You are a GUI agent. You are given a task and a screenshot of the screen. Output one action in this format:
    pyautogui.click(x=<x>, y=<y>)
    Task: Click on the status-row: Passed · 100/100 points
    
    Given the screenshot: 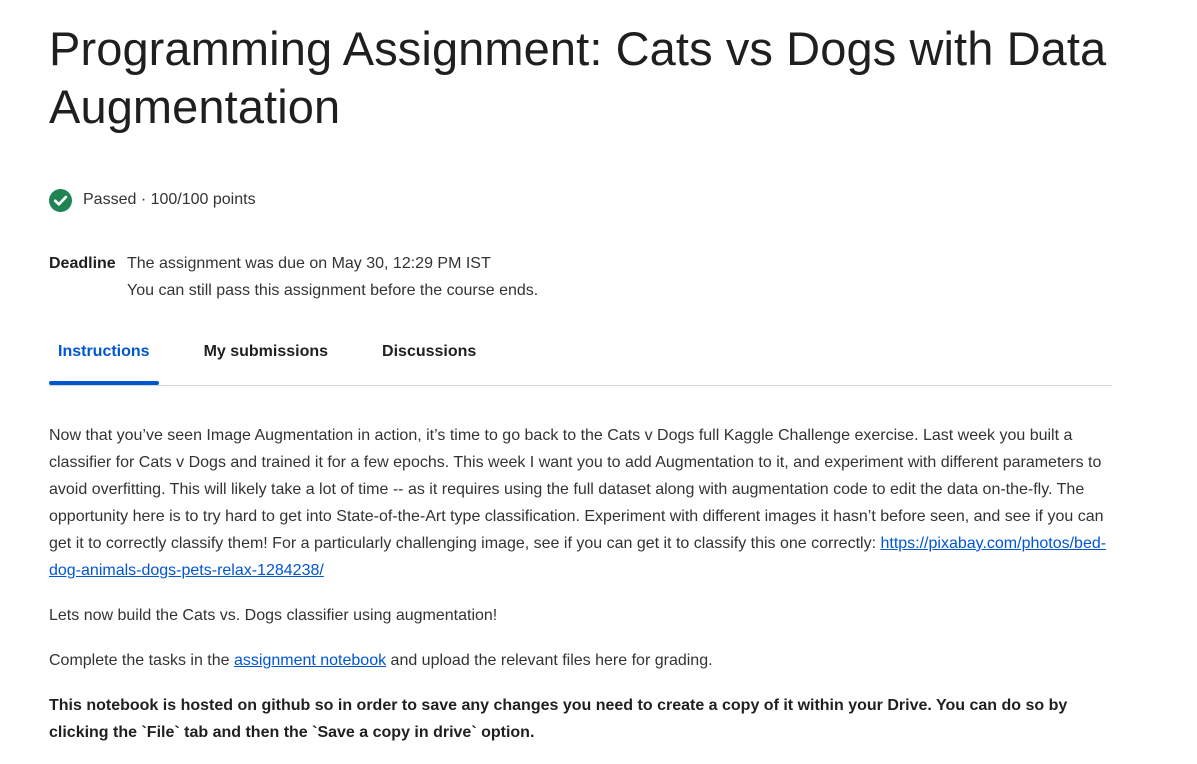 What is the action you would take?
    pyautogui.click(x=152, y=200)
    